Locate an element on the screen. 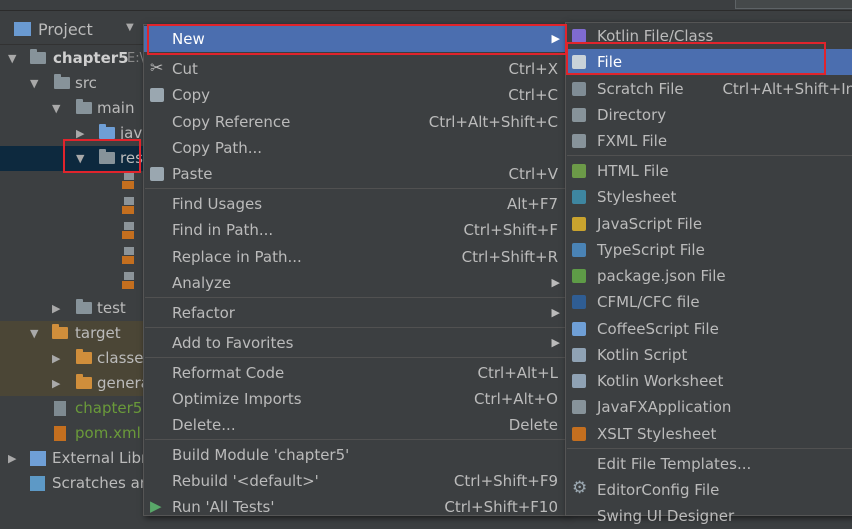 This screenshot has height=529, width=852. menu-item-shortcut: Ctrl+Shift+F is located at coordinates (510, 230).